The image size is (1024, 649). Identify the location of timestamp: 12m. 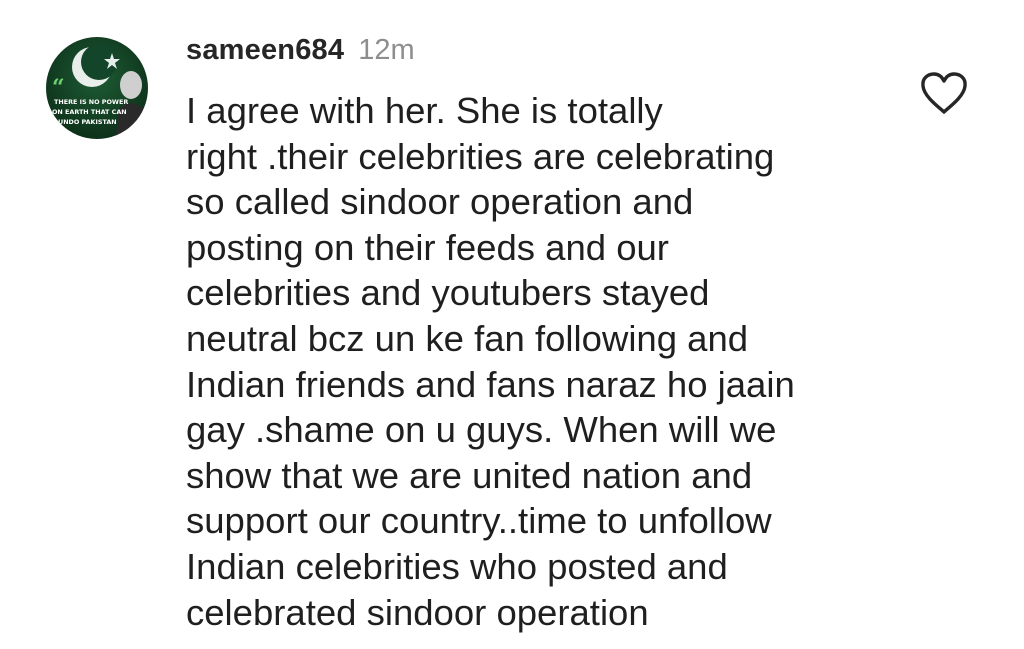
(386, 50).